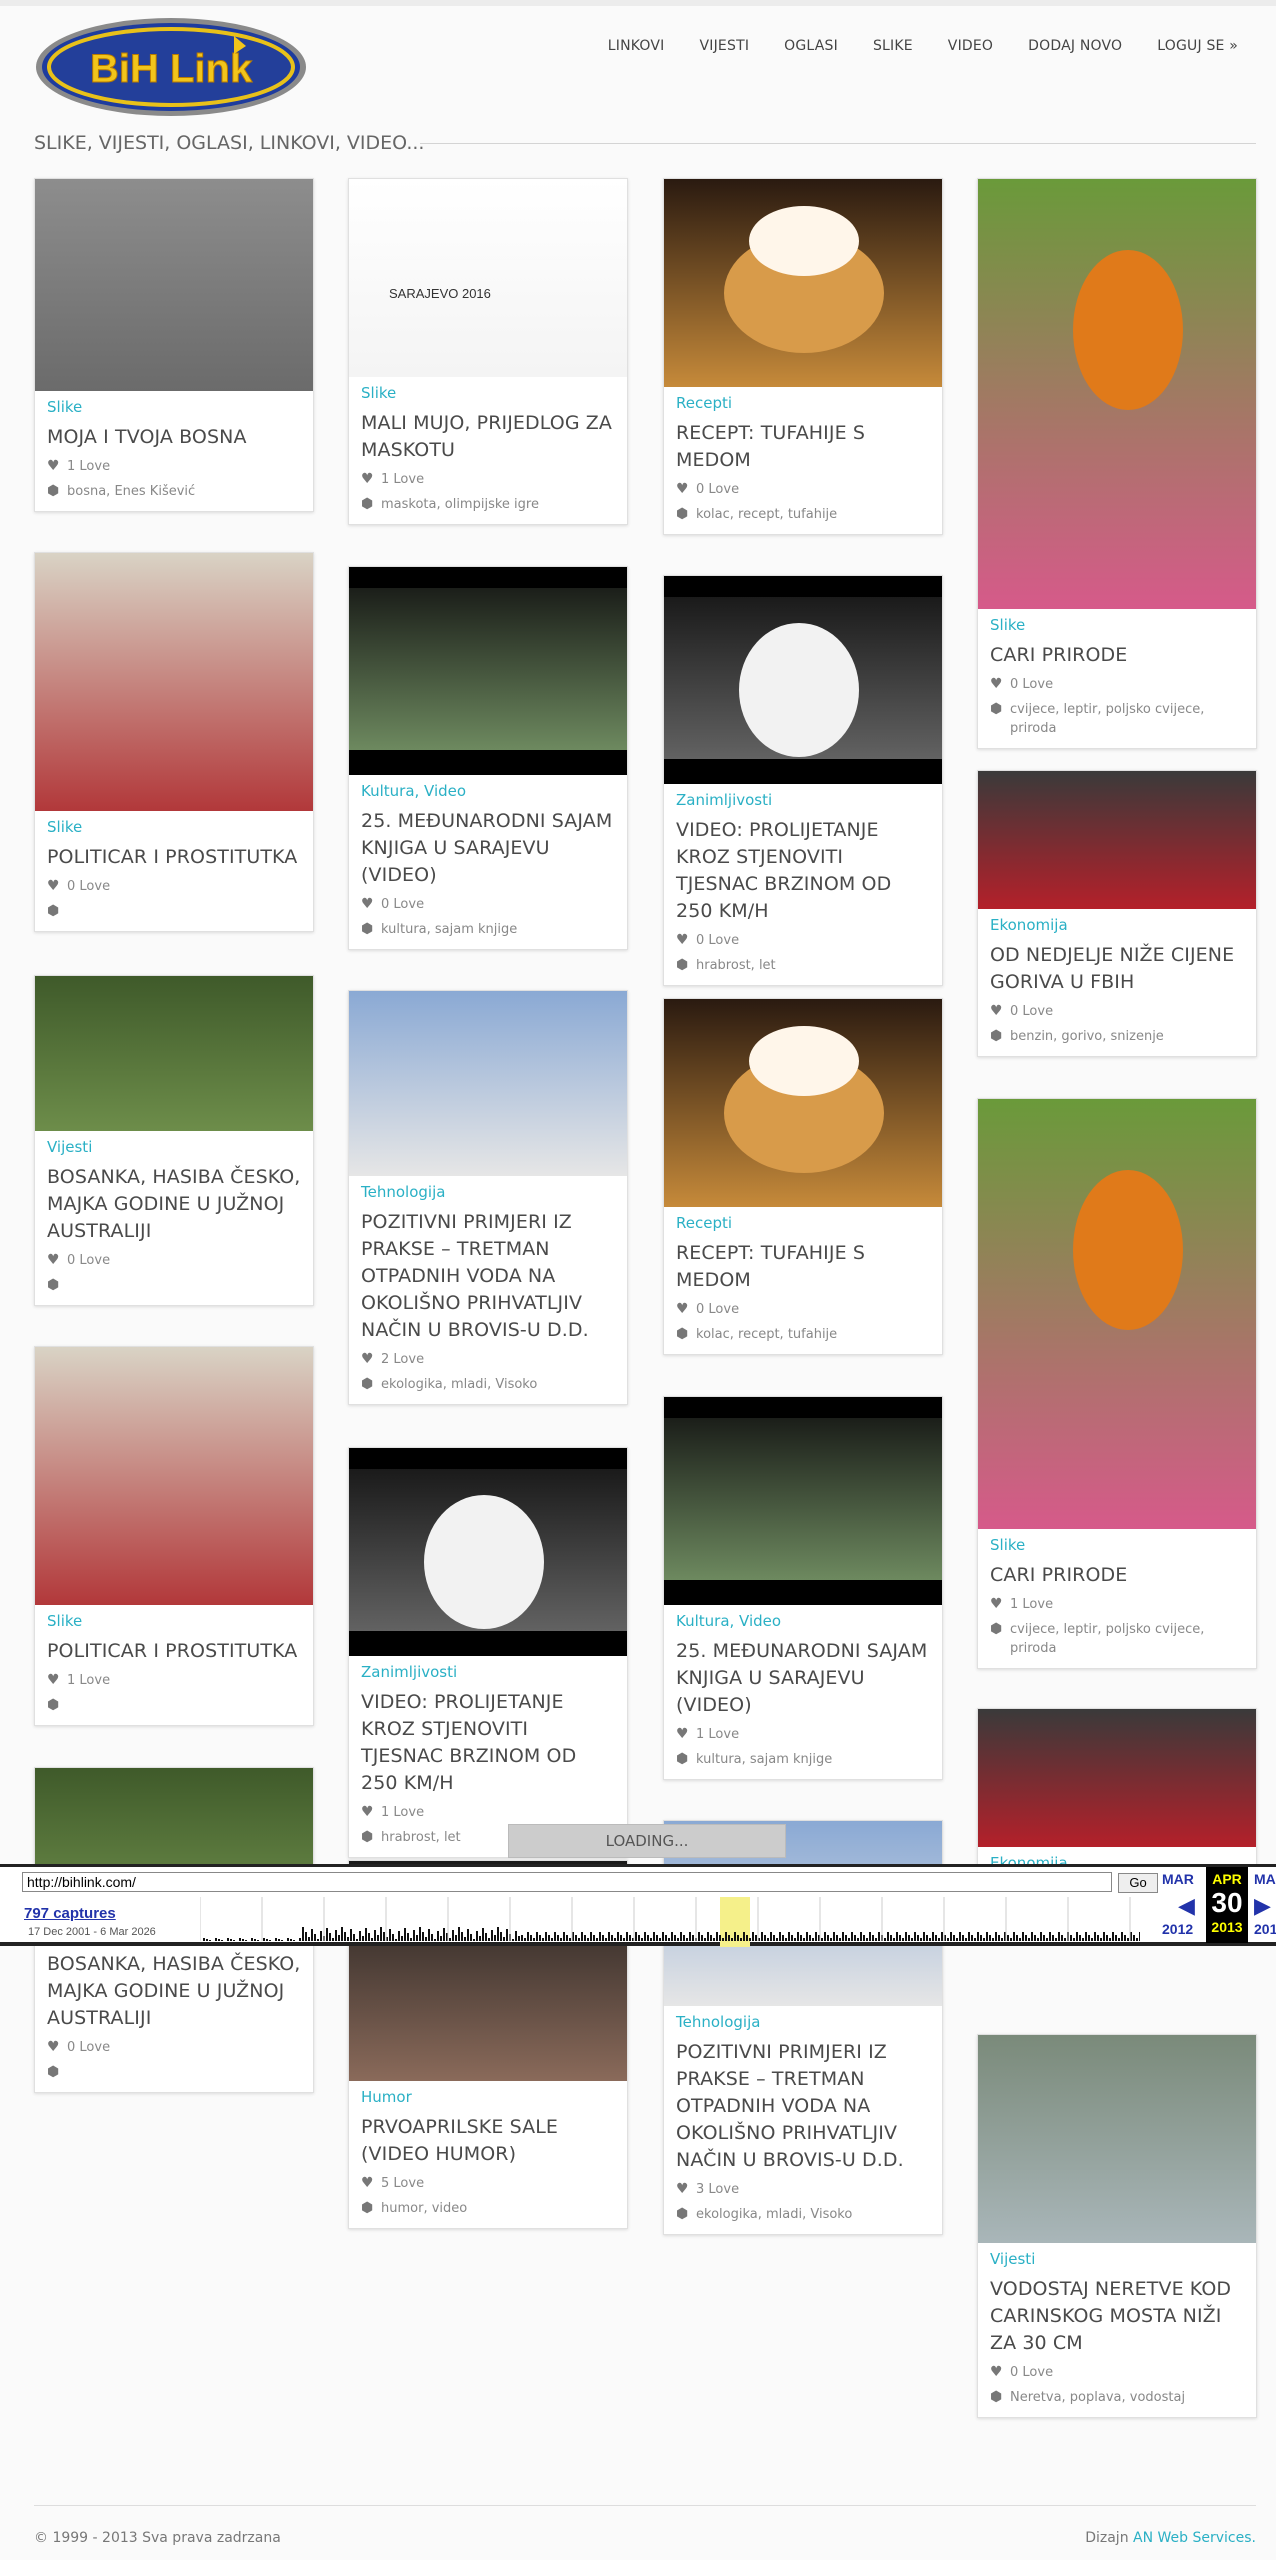 The image size is (1276, 2560). I want to click on wayback-go-button: Go, so click(1138, 1883).